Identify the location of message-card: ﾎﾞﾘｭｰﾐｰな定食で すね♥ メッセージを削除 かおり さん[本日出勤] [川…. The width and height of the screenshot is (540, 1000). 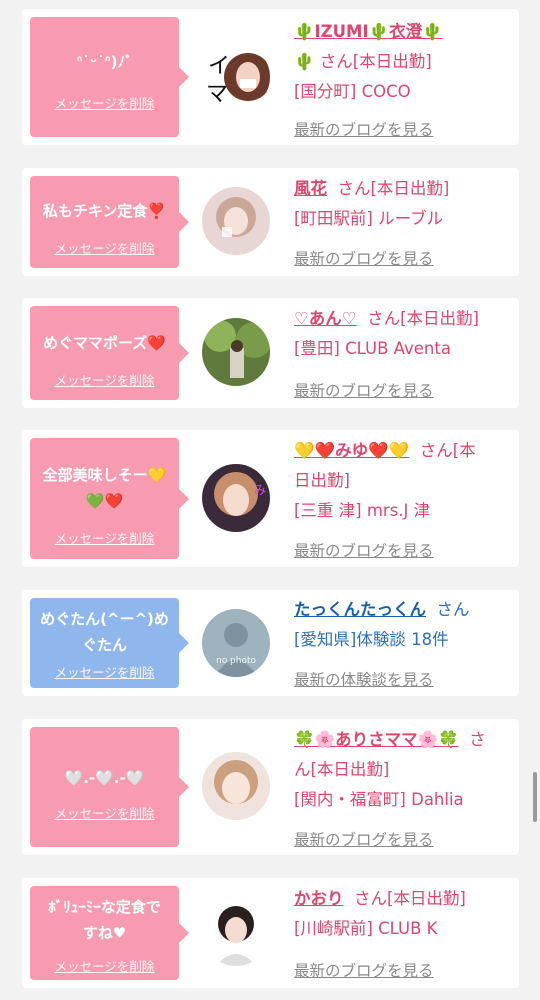
(270, 933).